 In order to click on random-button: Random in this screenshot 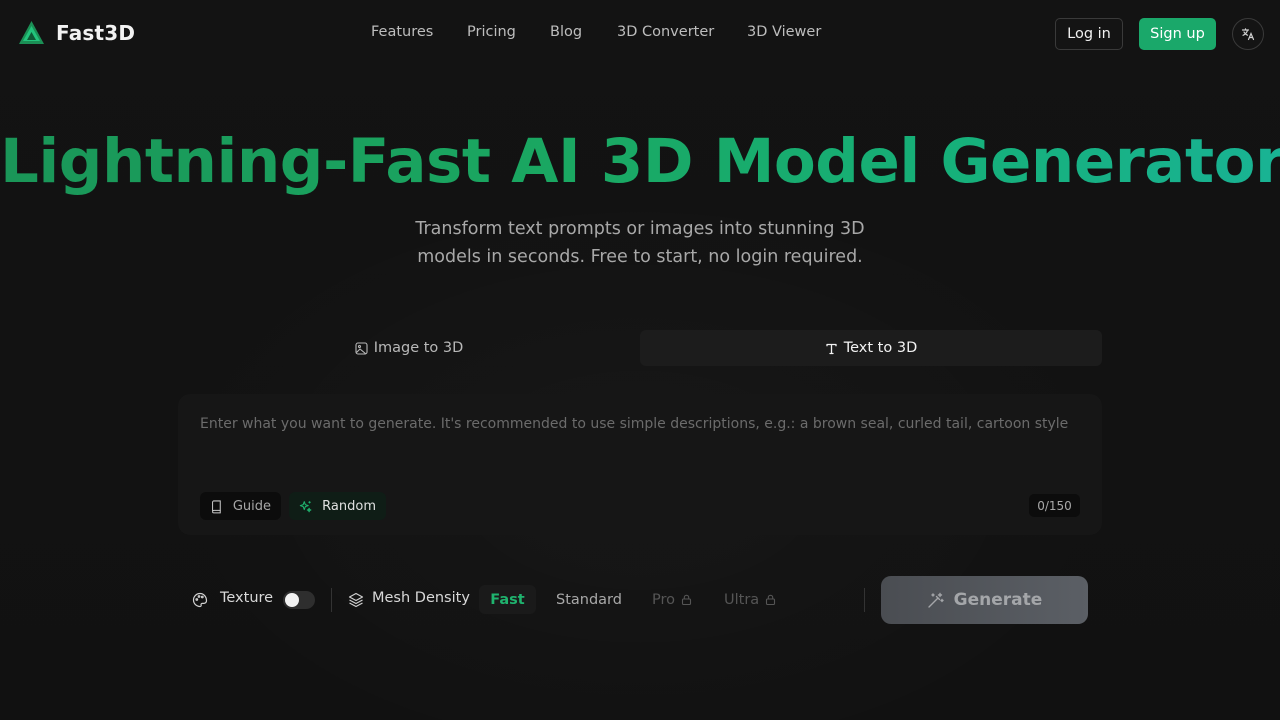, I will do `click(337, 506)`.